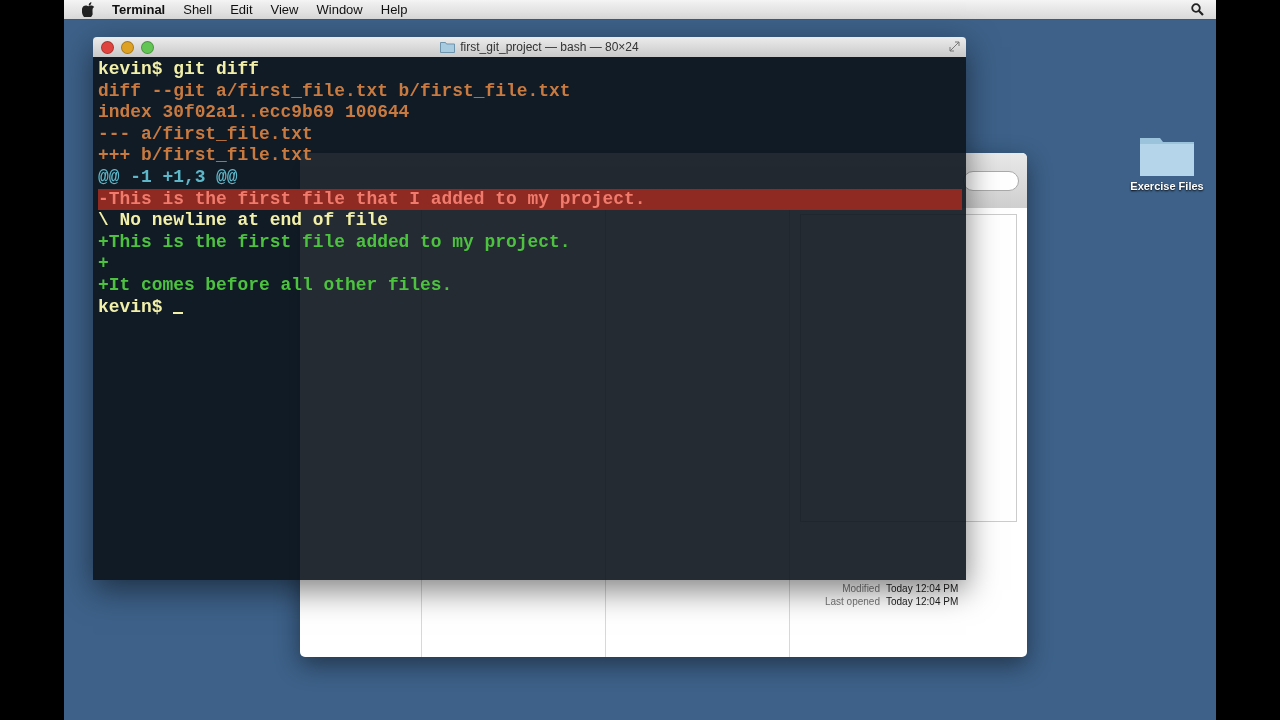  What do you see at coordinates (147, 47) in the screenshot?
I see `zoom-button` at bounding box center [147, 47].